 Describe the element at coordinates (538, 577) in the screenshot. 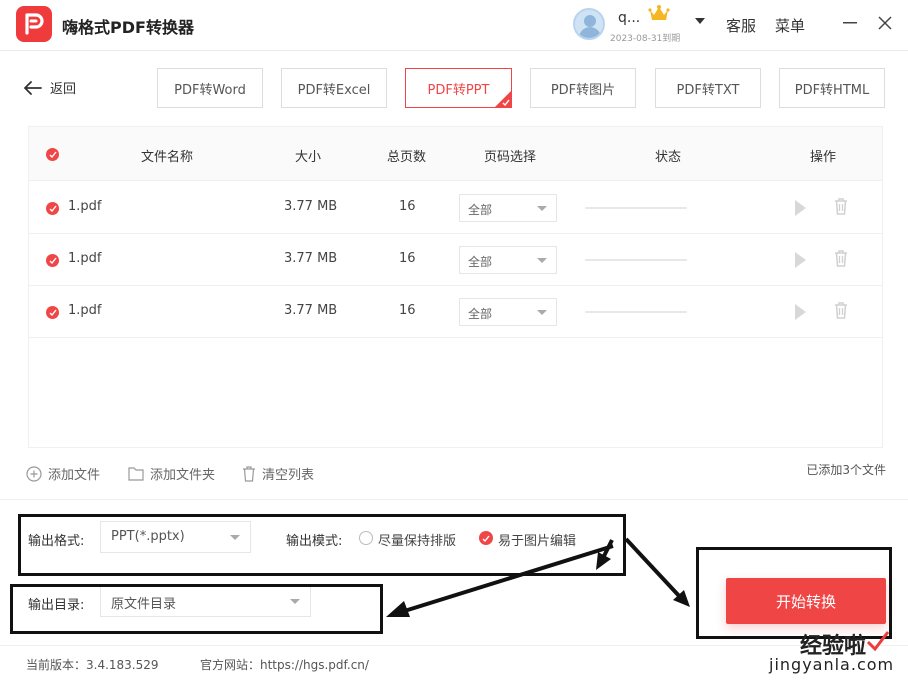

I see `annotation-arrows` at that location.